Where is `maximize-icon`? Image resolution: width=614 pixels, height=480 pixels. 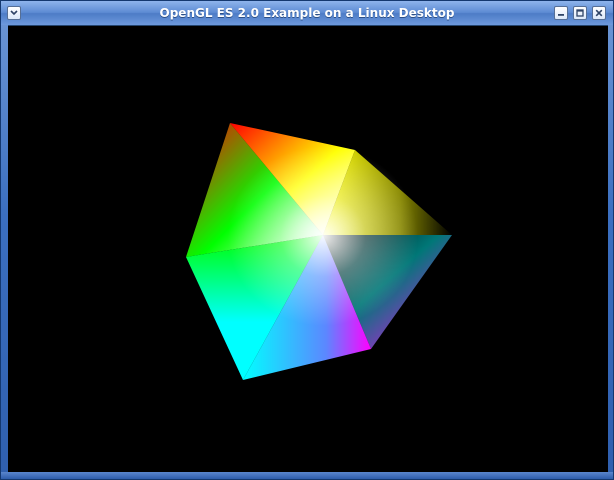 maximize-icon is located at coordinates (580, 13).